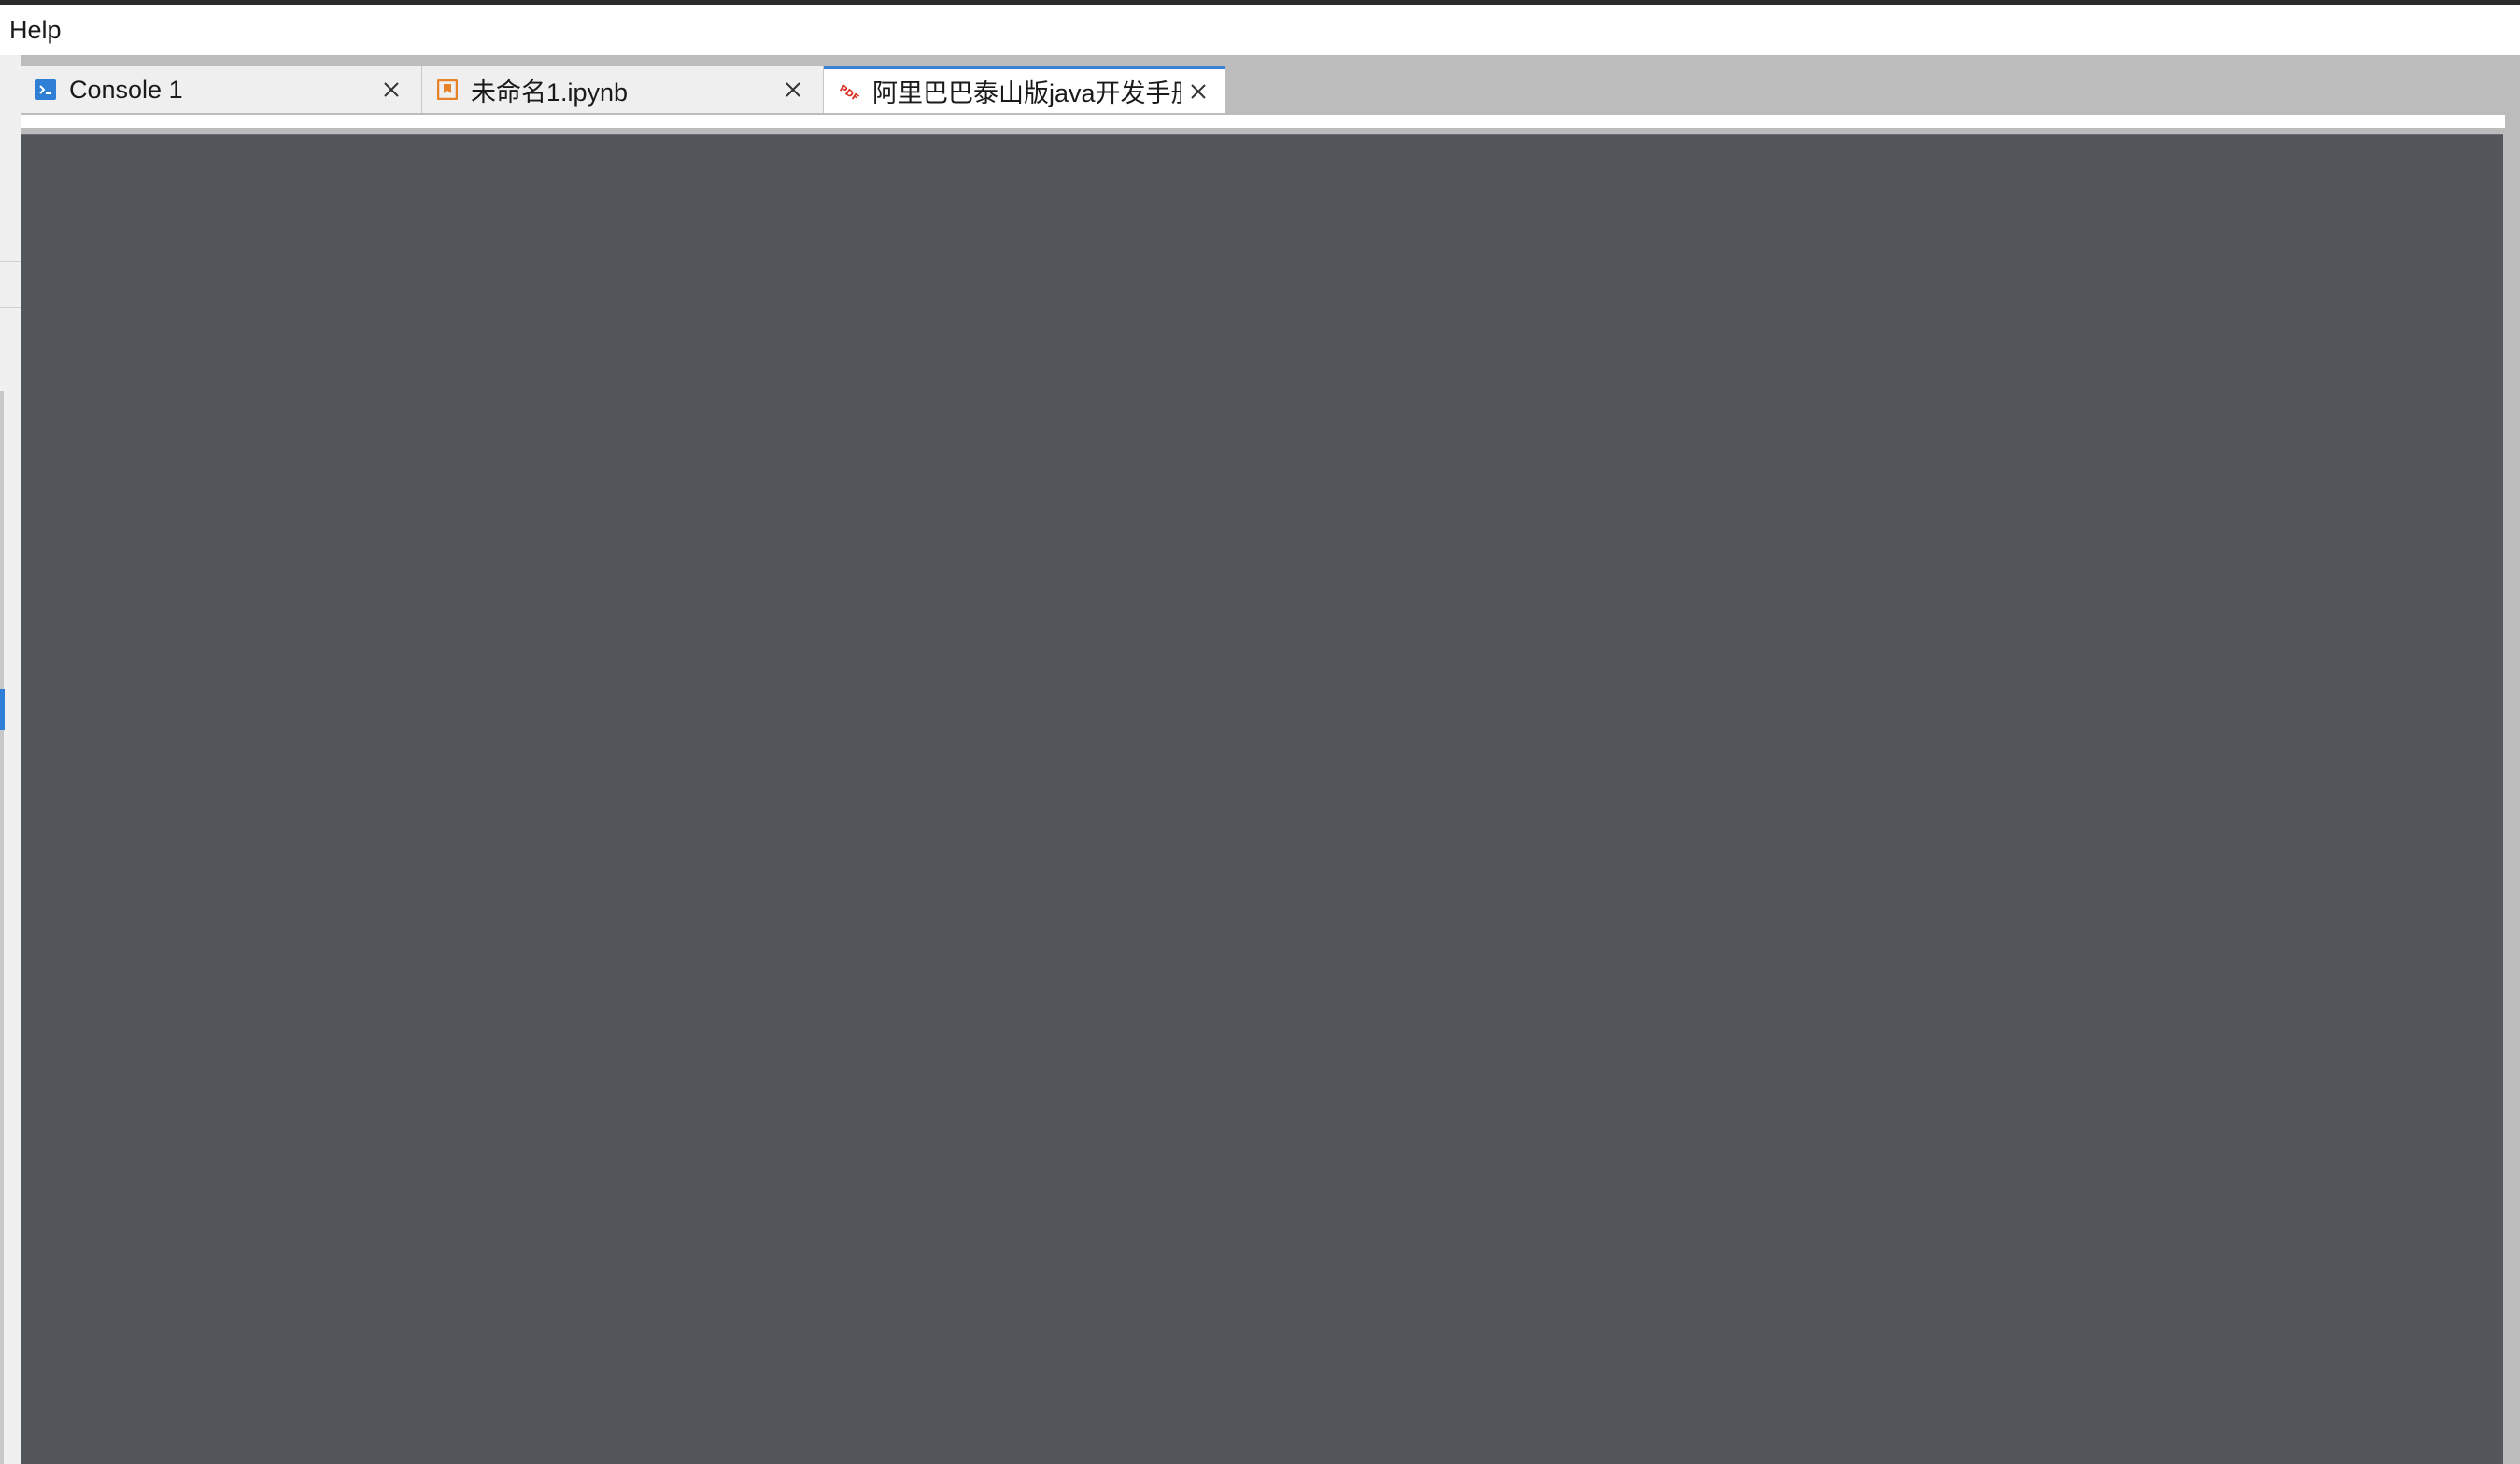 The image size is (2520, 1464). I want to click on tab-notebook: 未命名1.ipynb, so click(623, 89).